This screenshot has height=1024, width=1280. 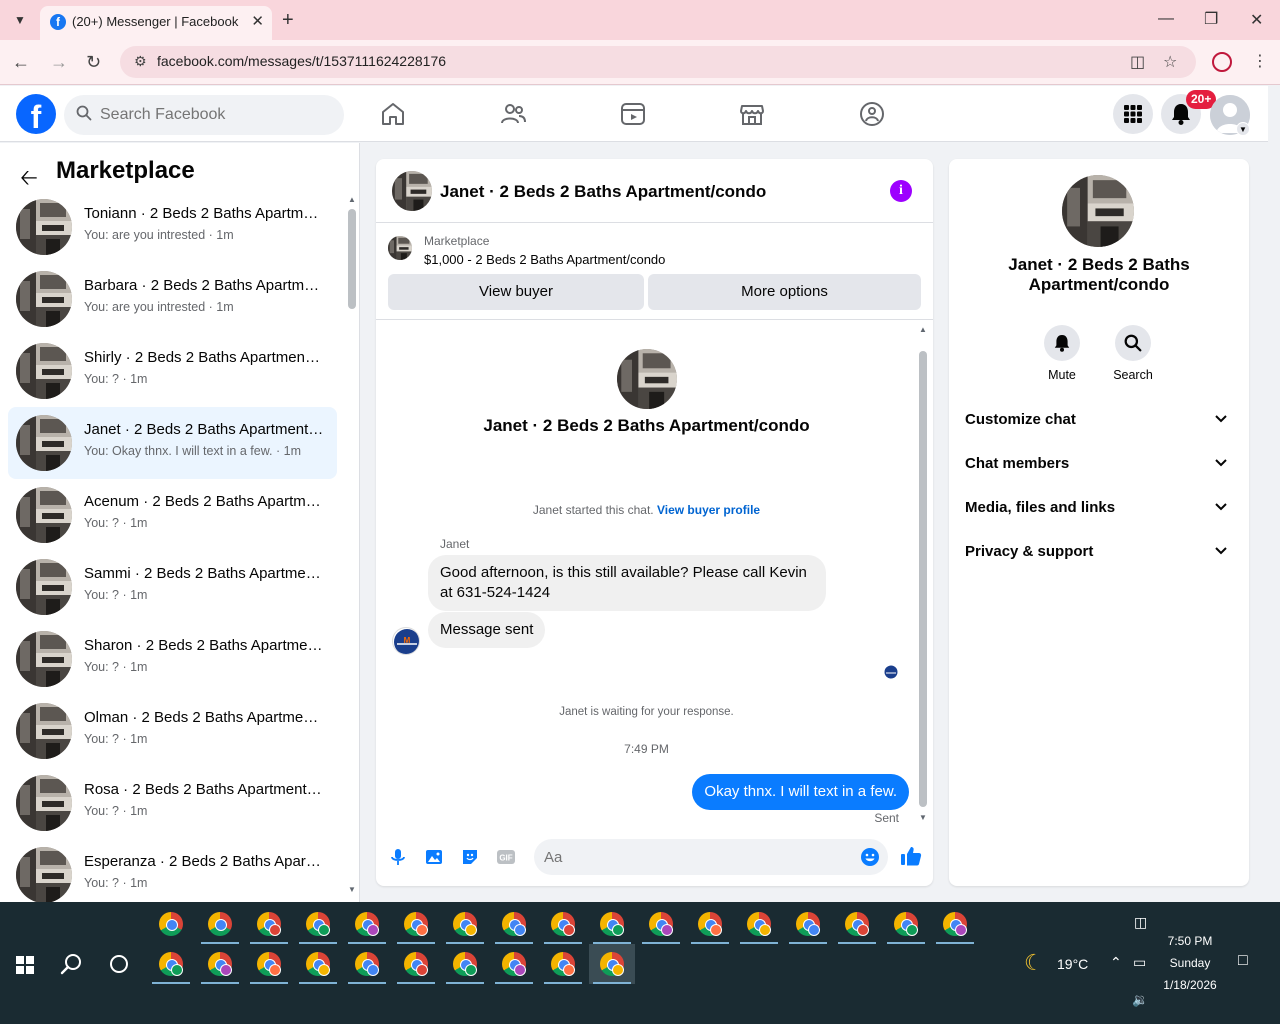 I want to click on sender-avatar: M, so click(x=406, y=641).